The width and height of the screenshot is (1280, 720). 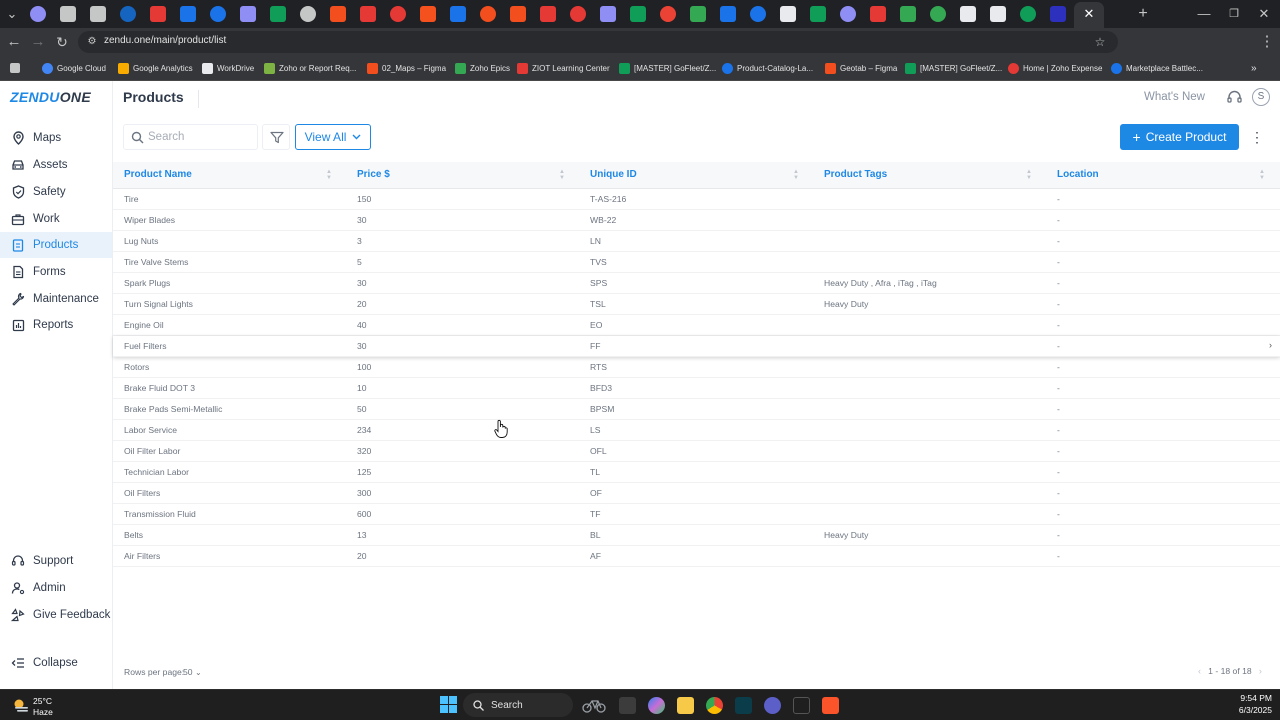 What do you see at coordinates (598, 42) in the screenshot?
I see `address-bar: ⚙ zendu.one/main/product/list ☆` at bounding box center [598, 42].